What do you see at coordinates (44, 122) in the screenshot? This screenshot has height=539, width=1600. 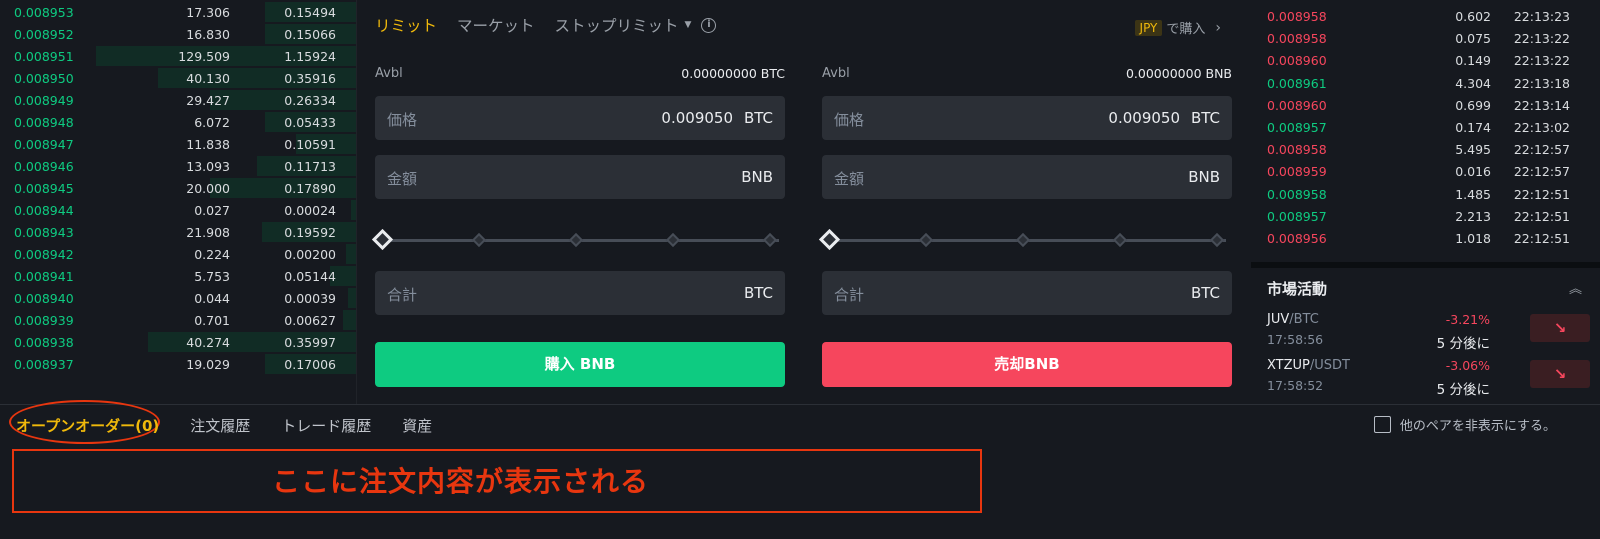 I see `orderbook-price: 0.008948` at bounding box center [44, 122].